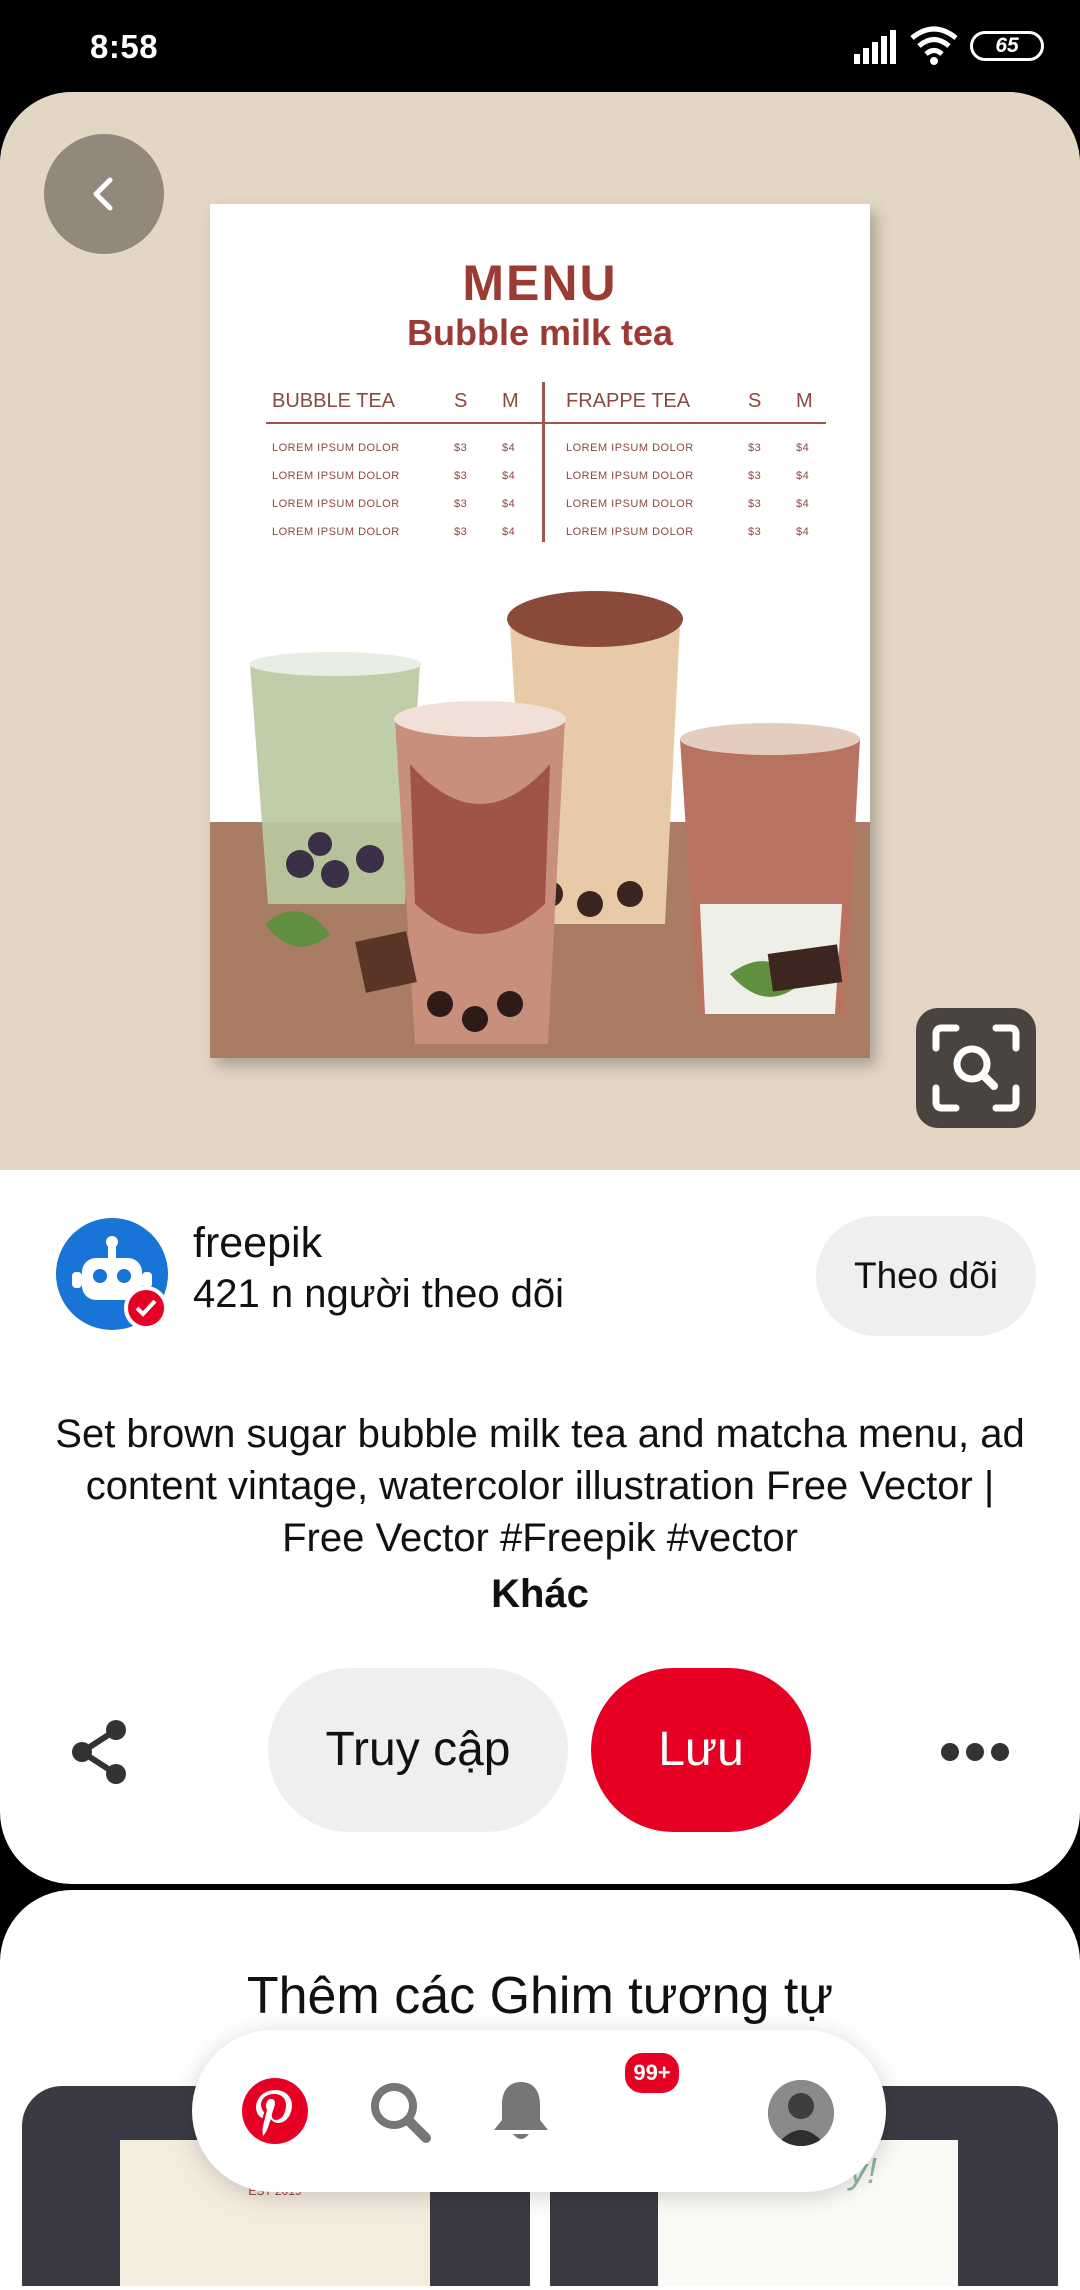 This screenshot has height=2290, width=1080. I want to click on user-photo-icon, so click(801, 2113).